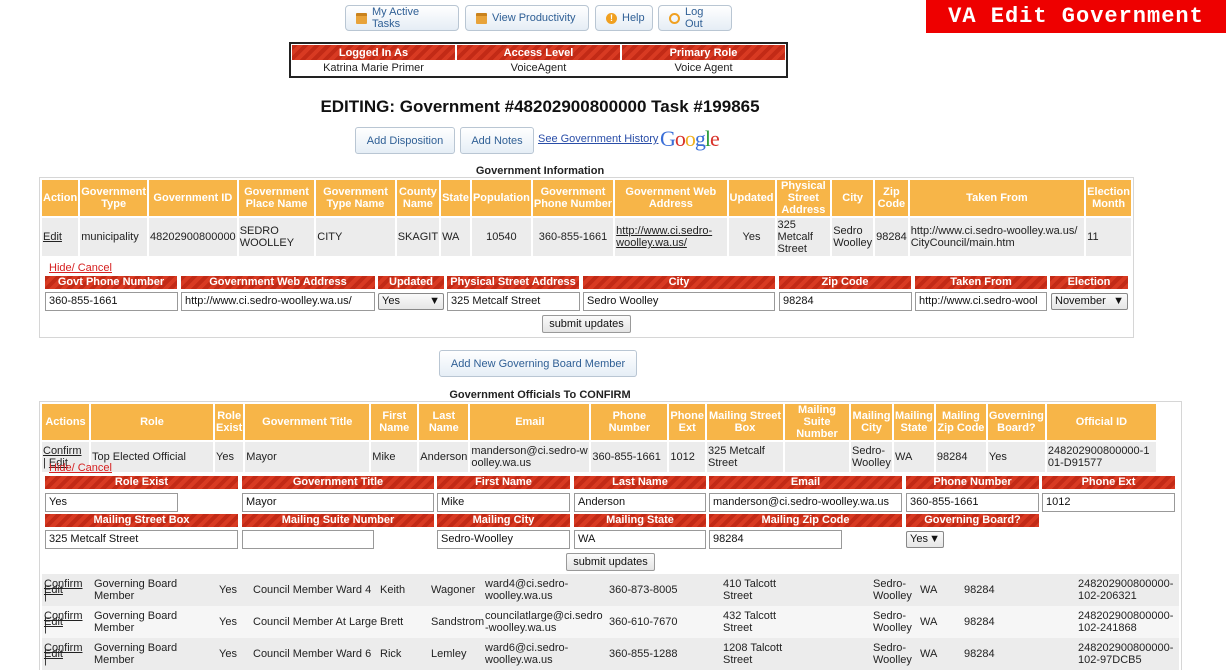  What do you see at coordinates (871, 422) in the screenshot?
I see `col-mailing-city: Mailing City` at bounding box center [871, 422].